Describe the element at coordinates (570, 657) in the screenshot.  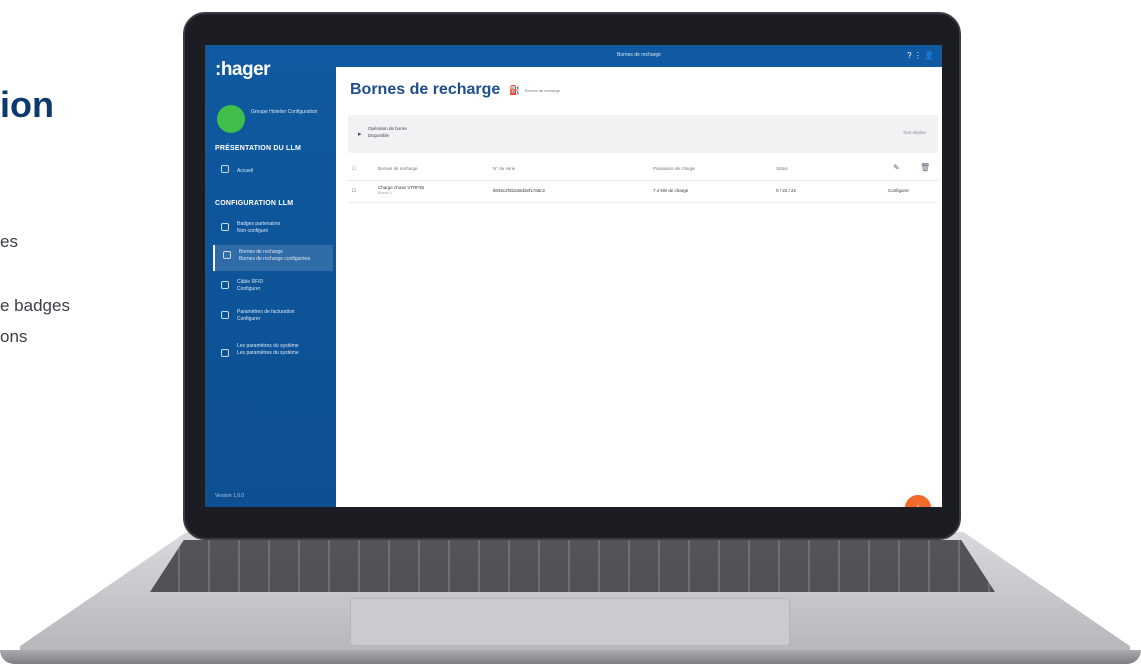
I see `laptop-lip` at that location.